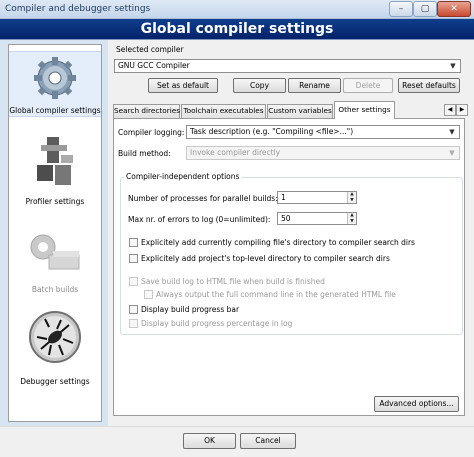 This screenshot has width=474, height=457. What do you see at coordinates (237, 9) in the screenshot?
I see `title-bar: Compiler and debugger settings – ▢ ✕` at bounding box center [237, 9].